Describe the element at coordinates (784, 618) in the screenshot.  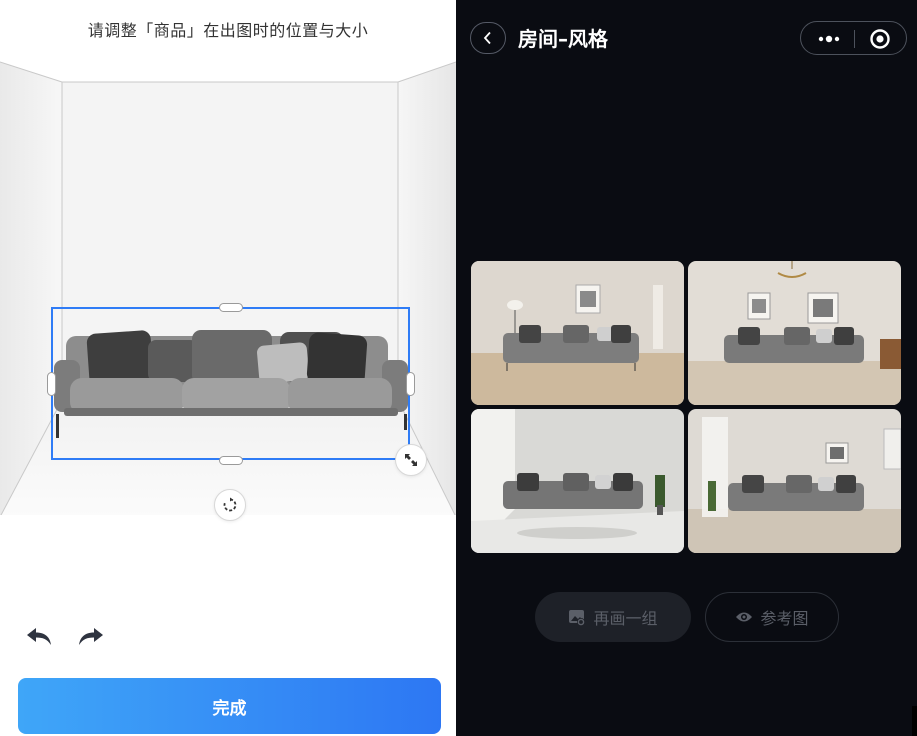
I see `reference-label: 参考图` at that location.